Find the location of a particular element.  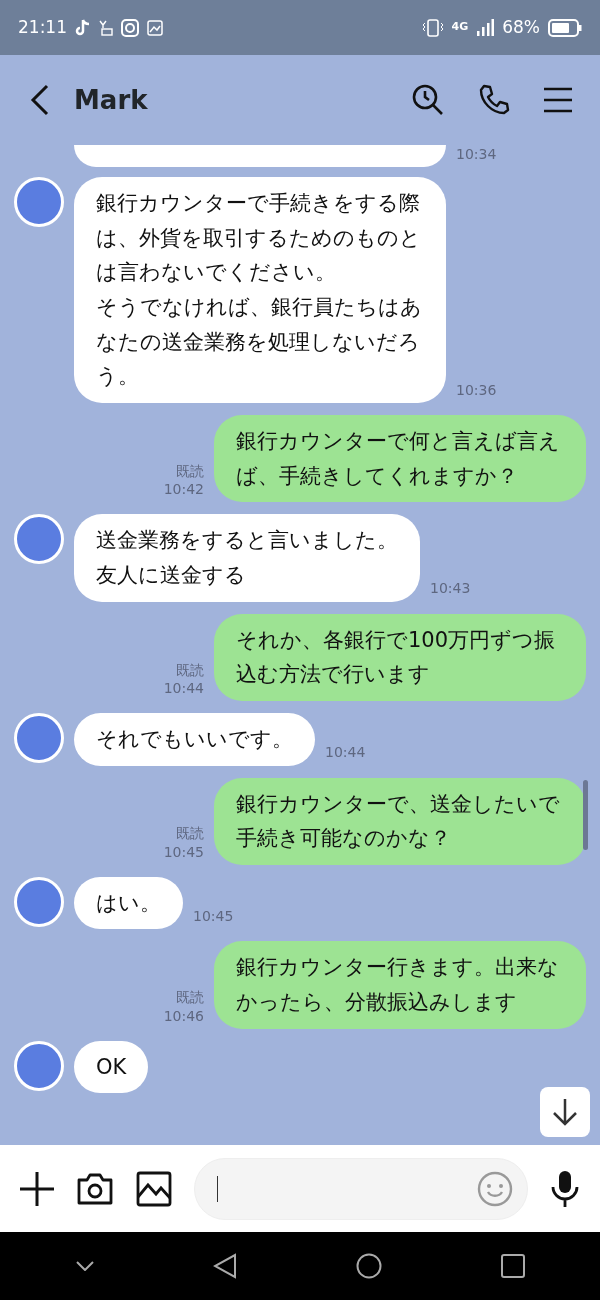

status-time: 21:11 is located at coordinates (42, 27).